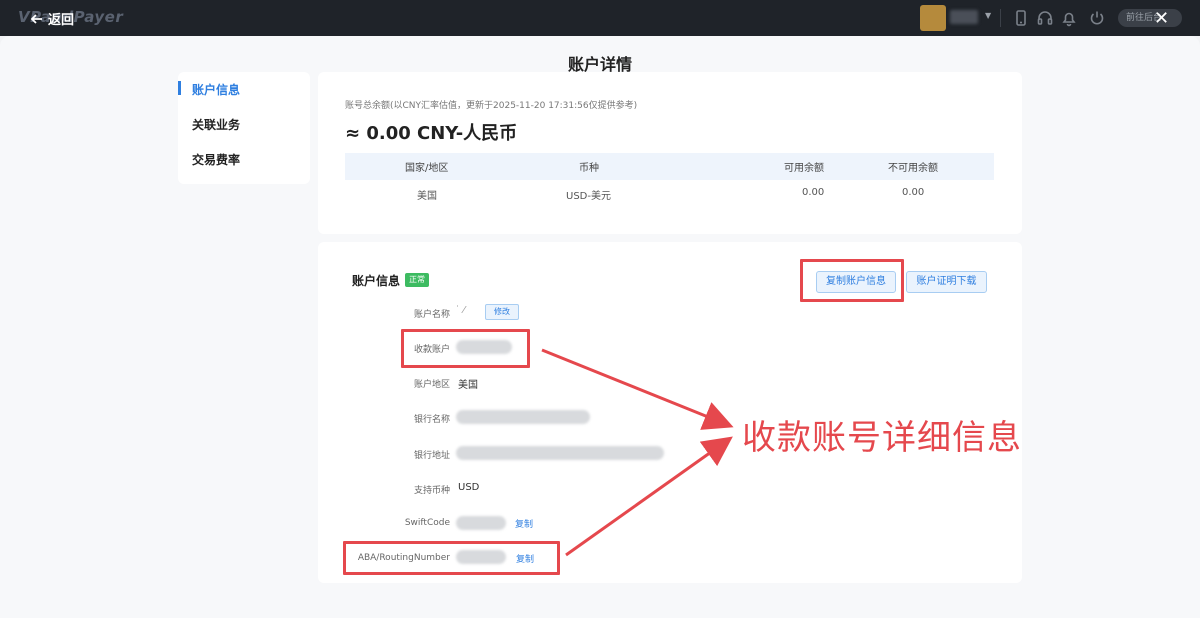  I want to click on dashboard-pill: 前往后台, so click(1150, 18).